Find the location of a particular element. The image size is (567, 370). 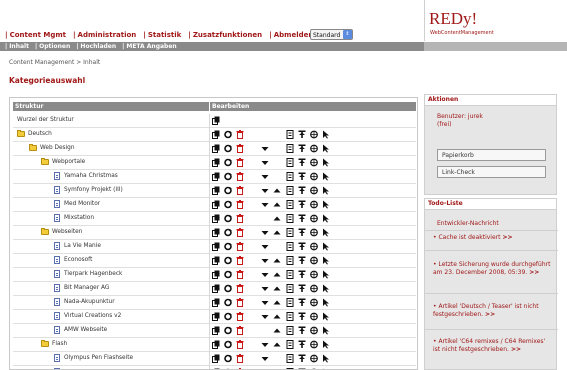

link-check-button: Link-Check is located at coordinates (491, 172).